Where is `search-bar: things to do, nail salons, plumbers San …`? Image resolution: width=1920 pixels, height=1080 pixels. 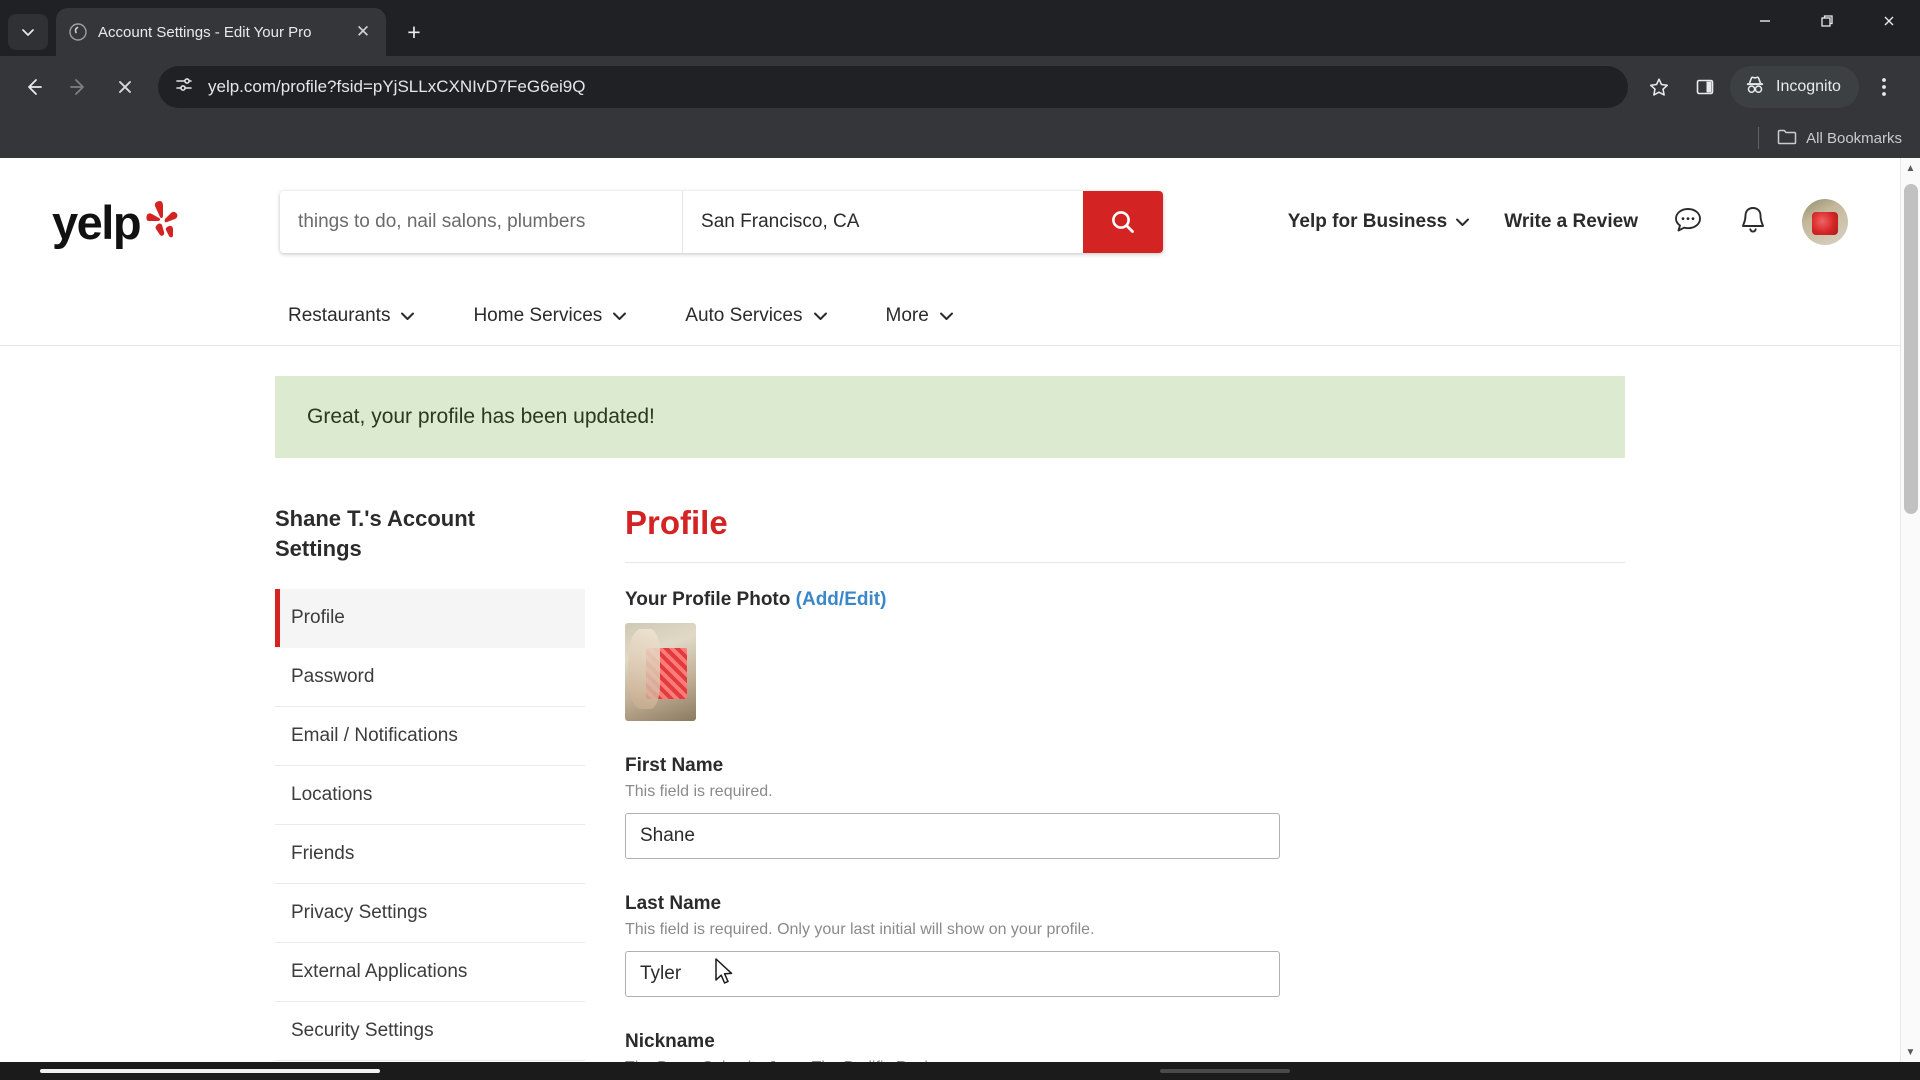
search-bar: things to do, nail salons, plumbers San … is located at coordinates (722, 222).